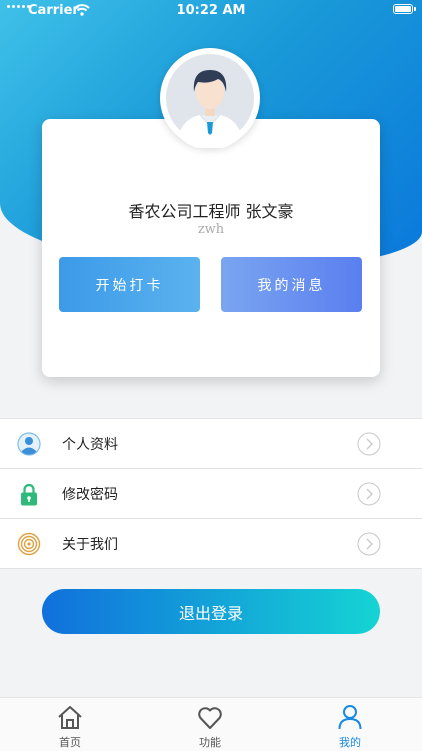  What do you see at coordinates (90, 495) in the screenshot?
I see `menu-item-label: 修改密码` at bounding box center [90, 495].